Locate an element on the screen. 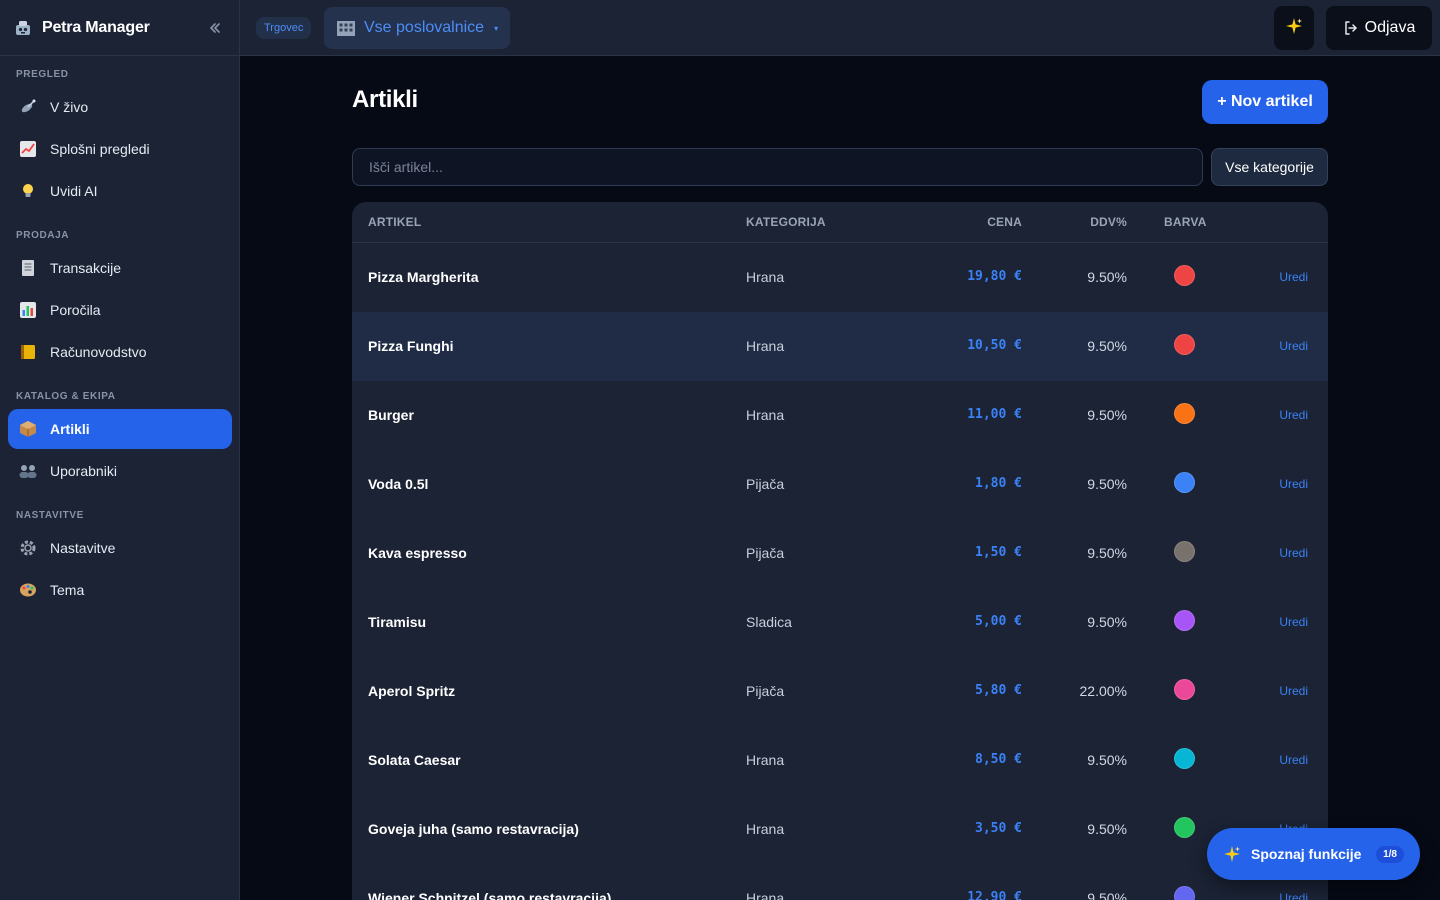 Image resolution: width=1440 pixels, height=900 pixels. item-price: 5,00 € is located at coordinates (998, 621).